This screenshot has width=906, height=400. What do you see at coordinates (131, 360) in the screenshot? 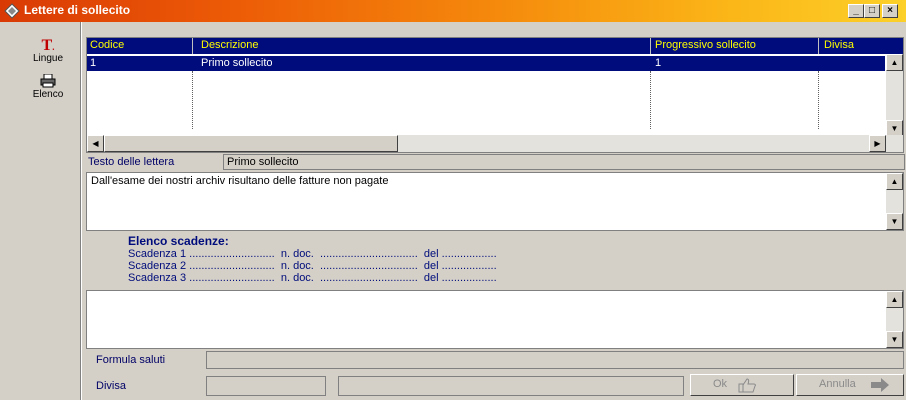
I see `formula-saluti-label: Formula saluti` at bounding box center [131, 360].